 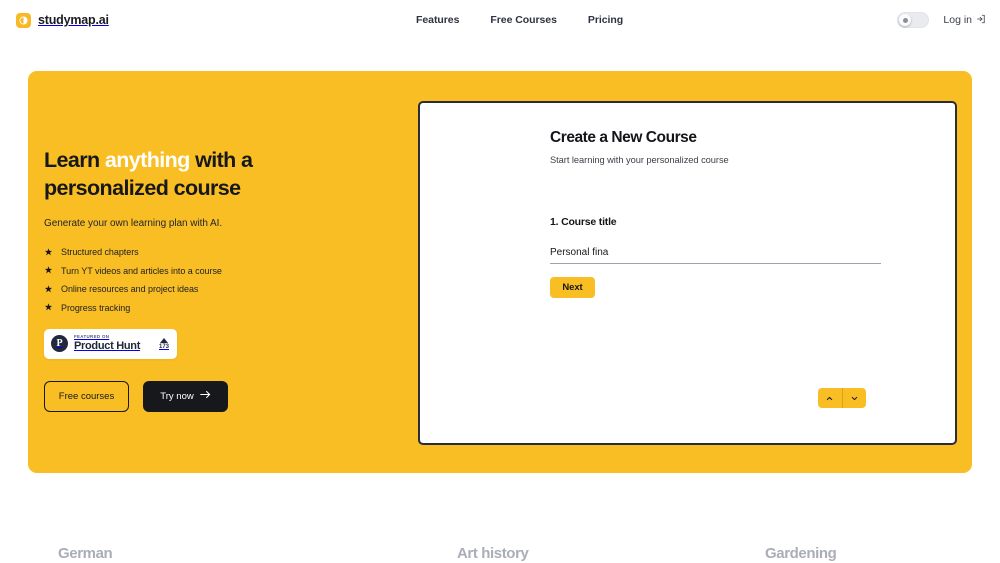 I want to click on feature-label: Structured chapters, so click(x=100, y=252).